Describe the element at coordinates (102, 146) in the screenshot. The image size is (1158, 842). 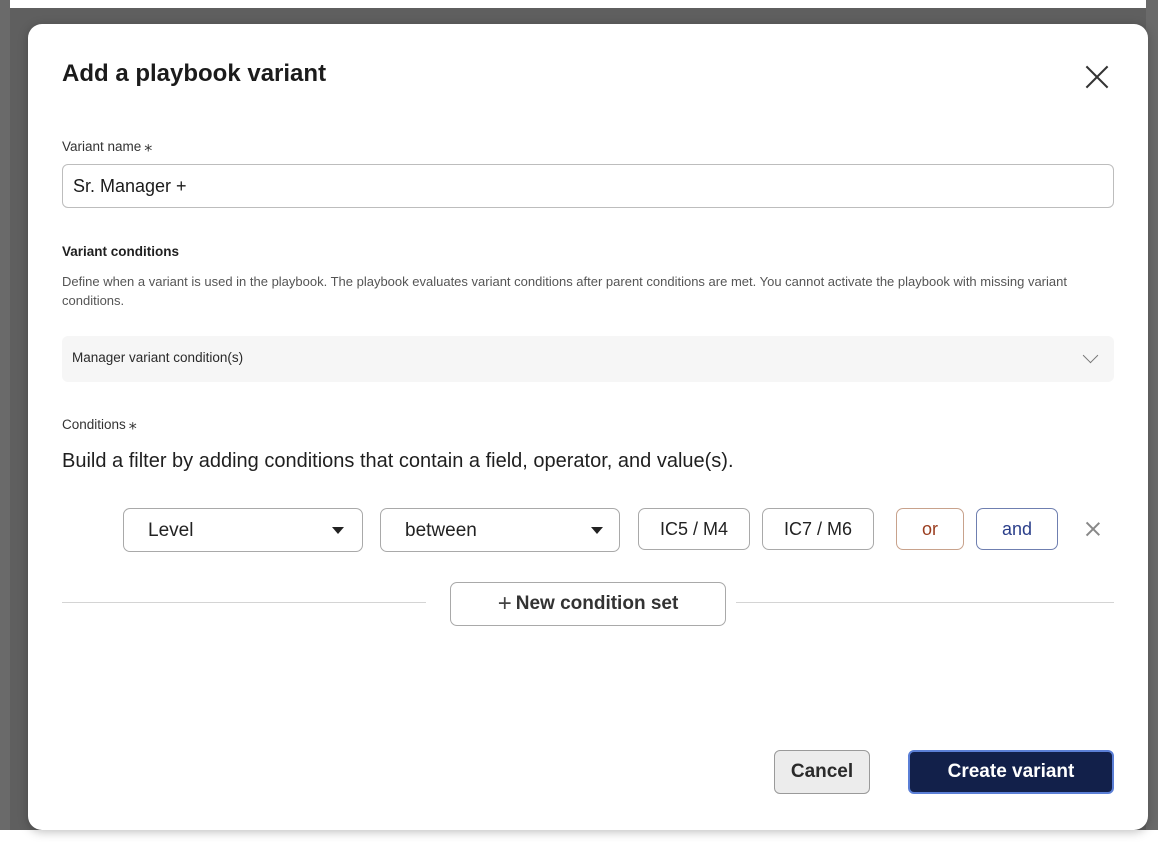
I see `variant-name-label-text: Variant name` at that location.